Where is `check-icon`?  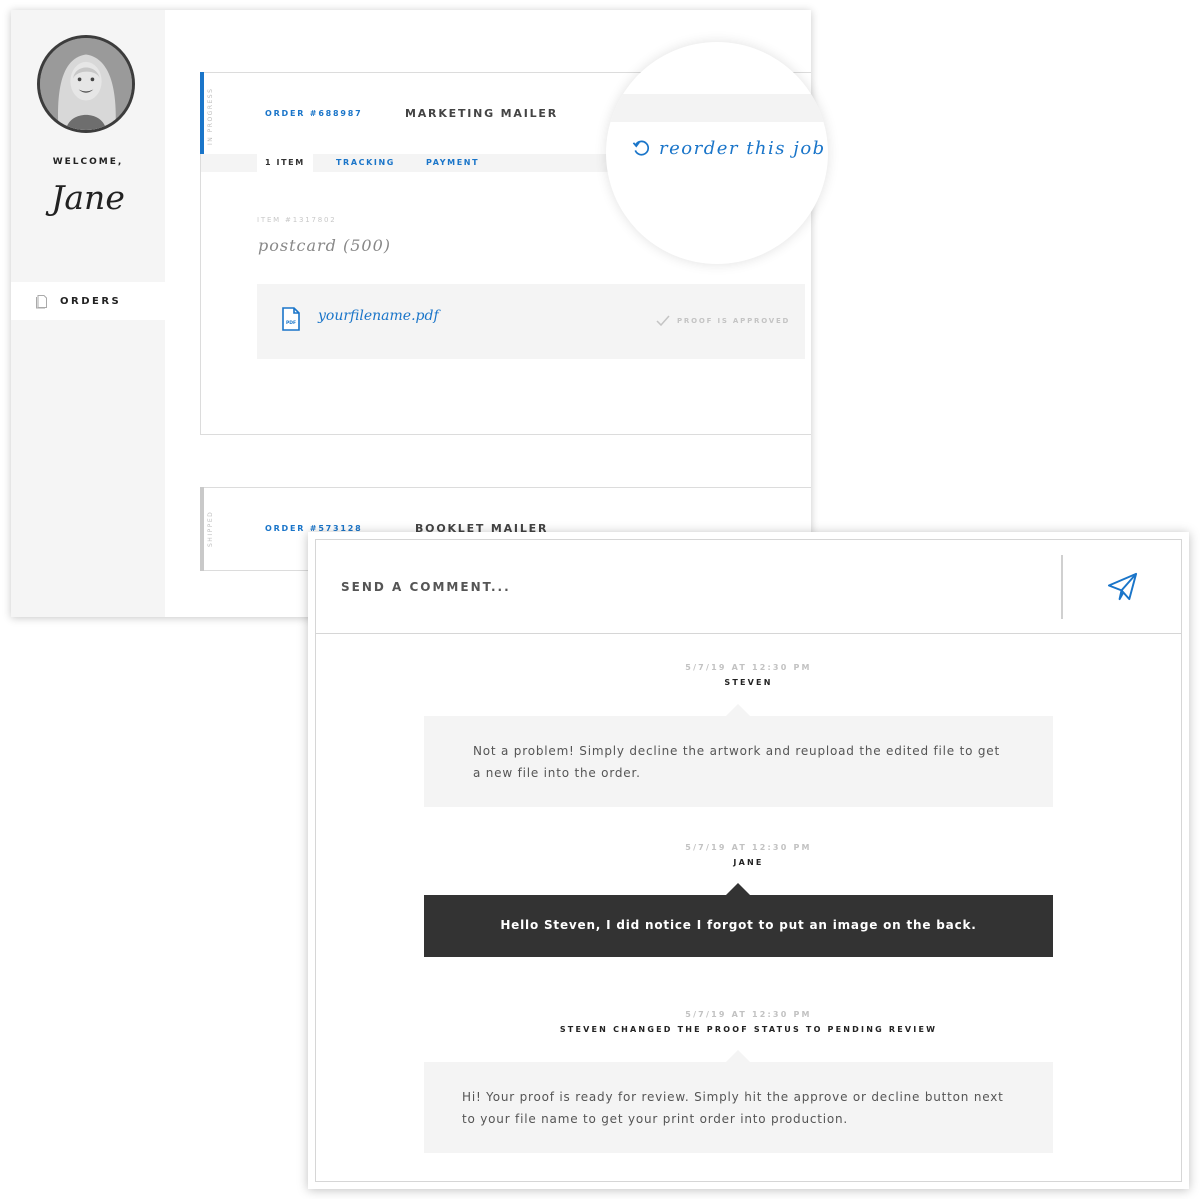 check-icon is located at coordinates (663, 321).